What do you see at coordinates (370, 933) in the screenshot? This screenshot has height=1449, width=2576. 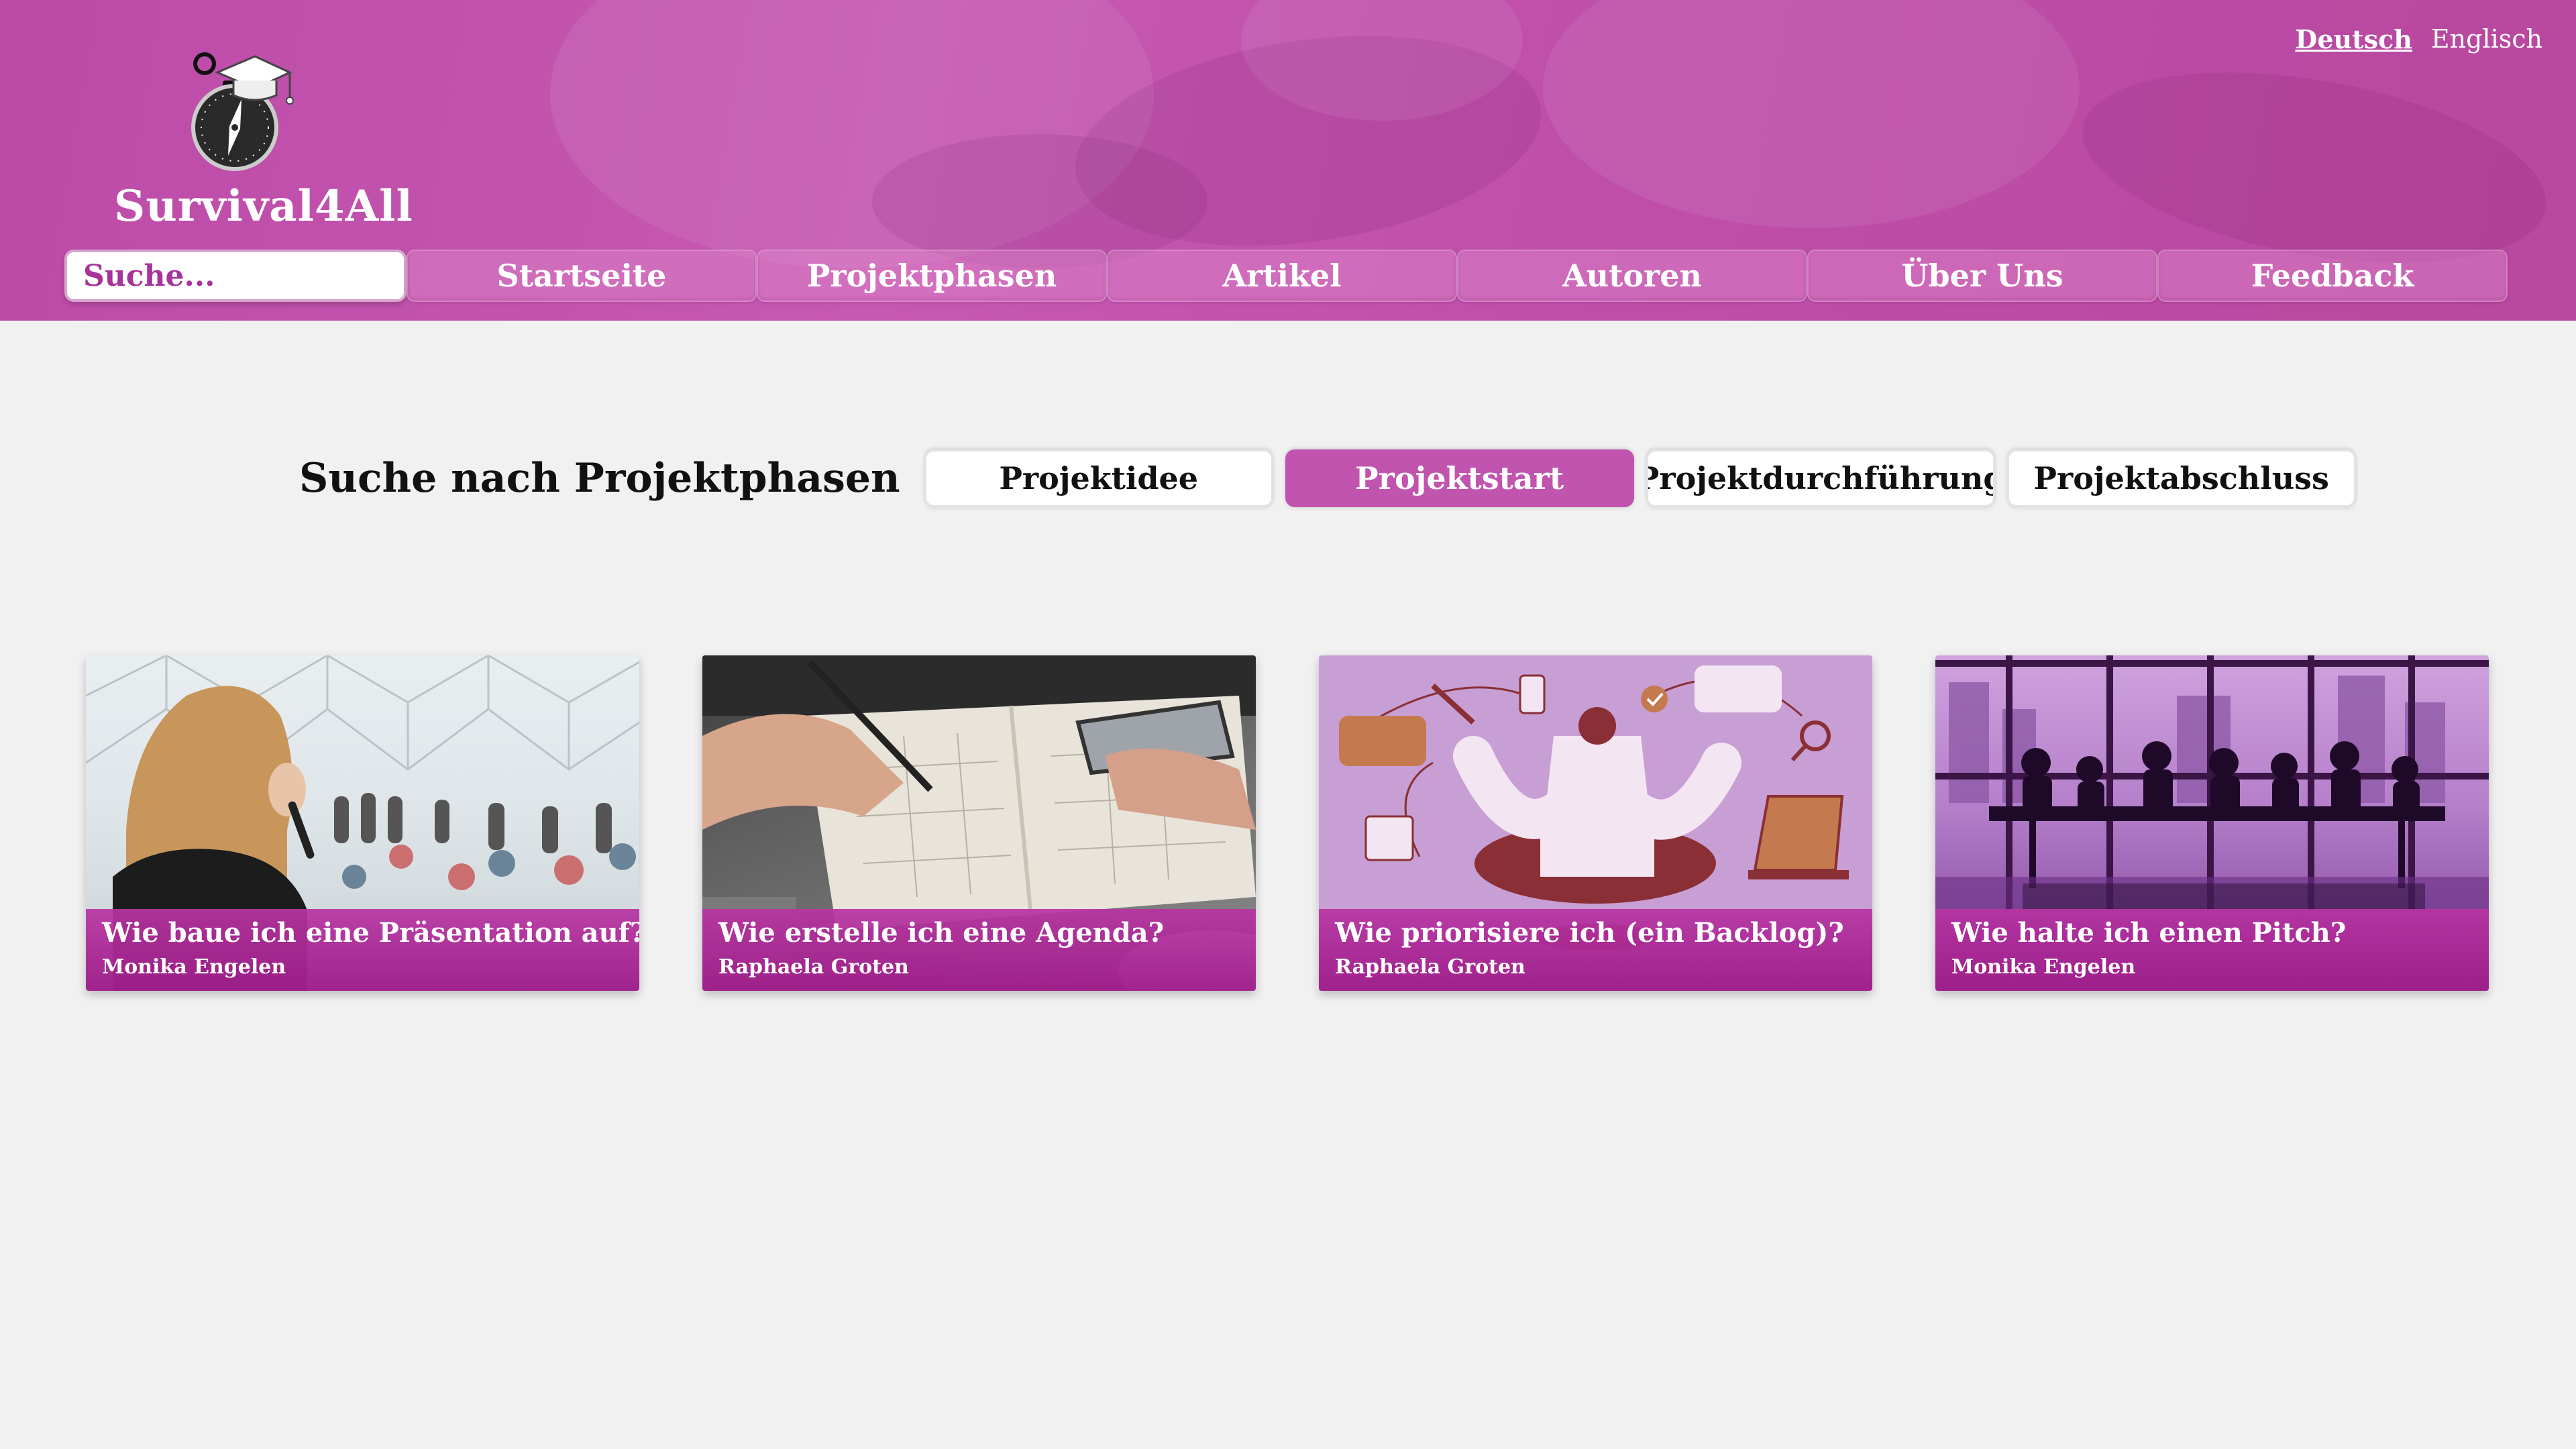 I see `article-card-title: Wie baue ich eine Präsentation auf?` at bounding box center [370, 933].